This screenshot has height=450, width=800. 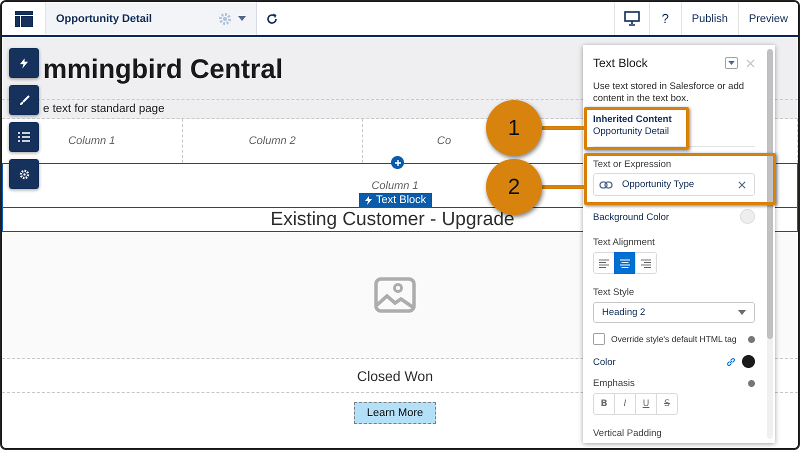 What do you see at coordinates (397, 162) in the screenshot?
I see `add-icon` at bounding box center [397, 162].